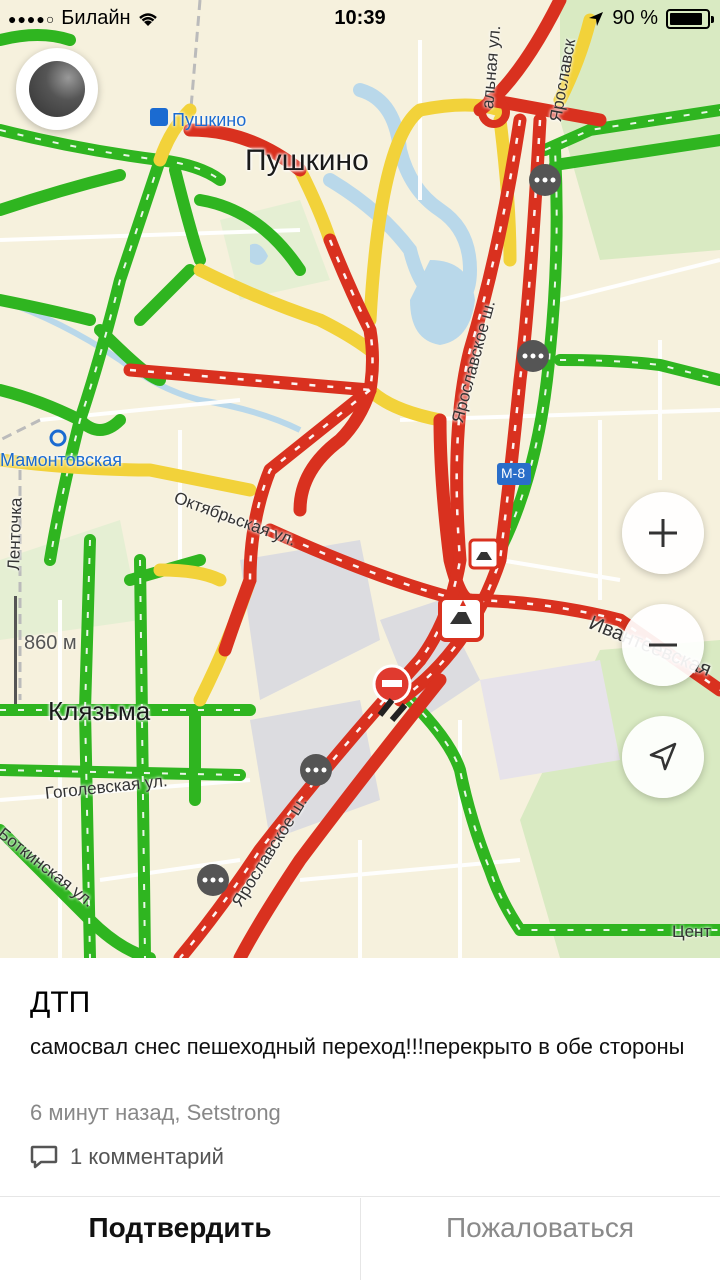 The width and height of the screenshot is (720, 1280). I want to click on navigation-arrow-icon, so click(663, 756).